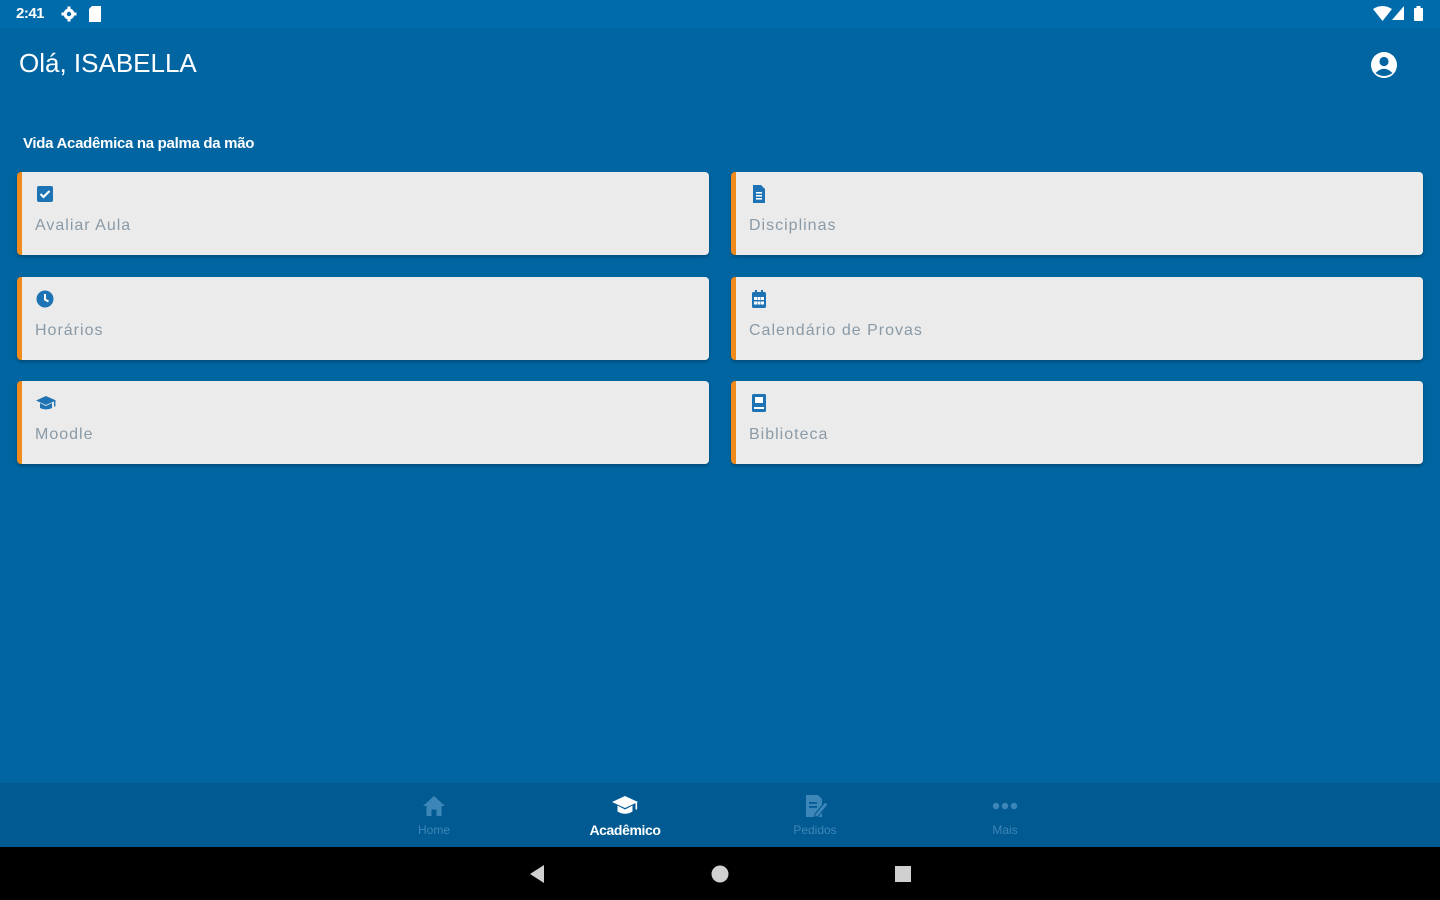 The width and height of the screenshot is (1440, 900). Describe the element at coordinates (720, 815) in the screenshot. I see `bottom-navigation: Home Acadêmico Pedidos Mais` at that location.